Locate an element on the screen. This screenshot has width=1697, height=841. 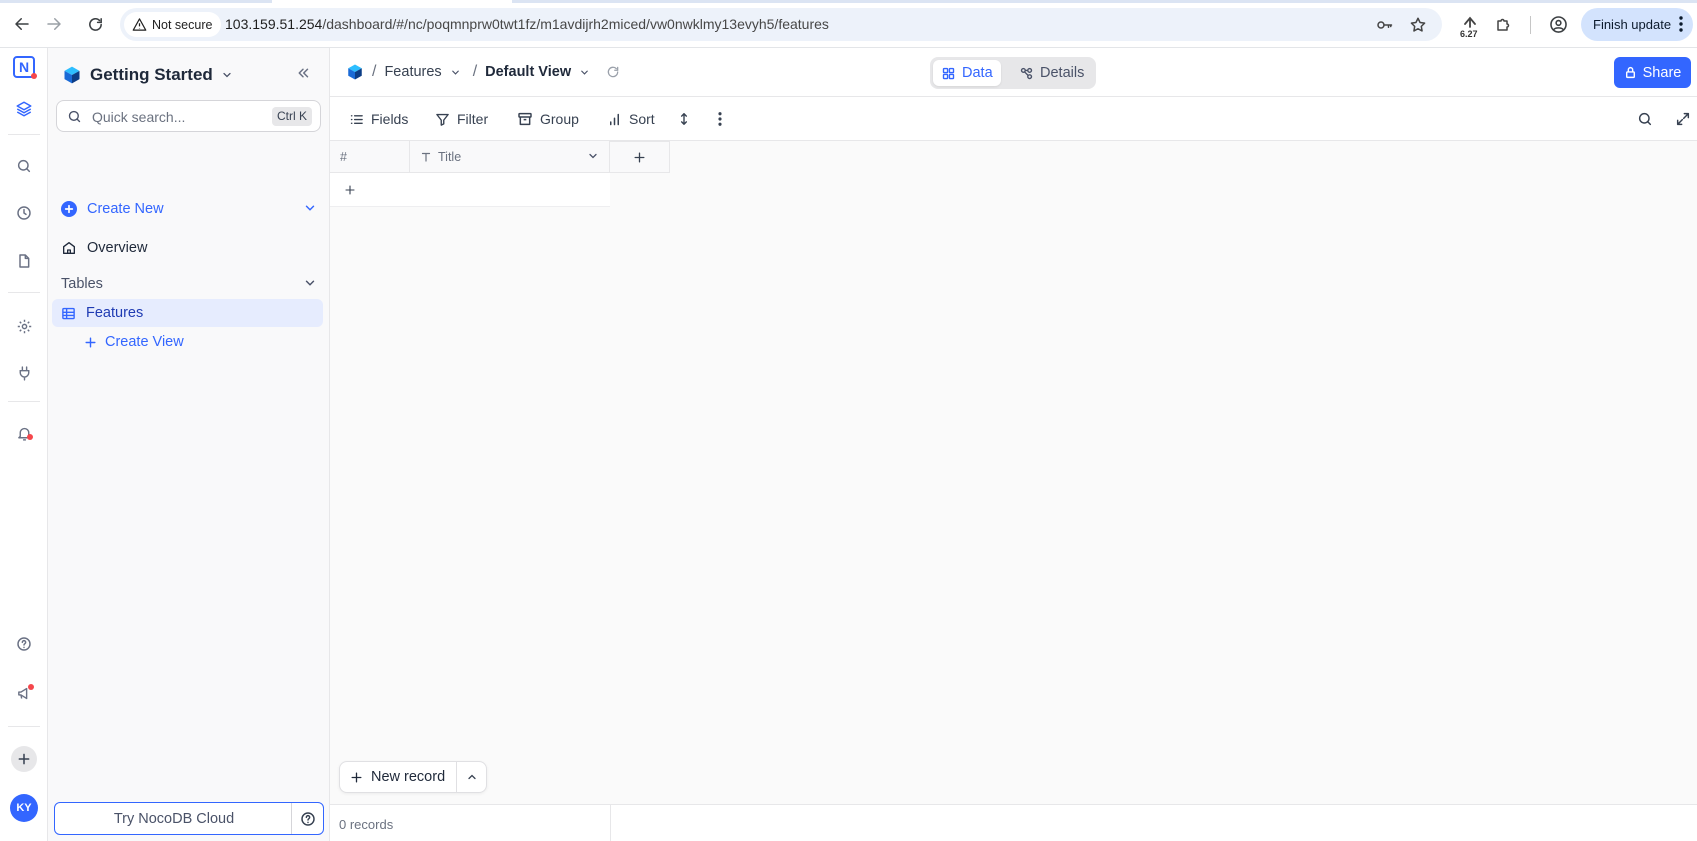
bookmark-star-icon is located at coordinates (1418, 25).